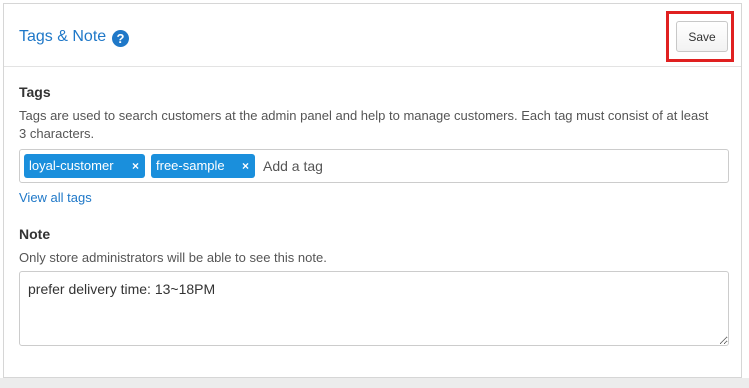 This screenshot has height=388, width=749. What do you see at coordinates (363, 166) in the screenshot?
I see `add-tag-input` at bounding box center [363, 166].